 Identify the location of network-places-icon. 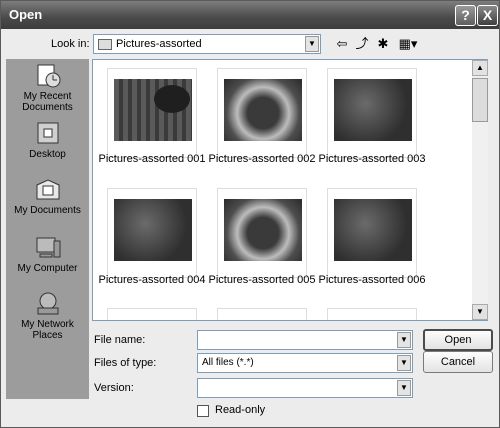
(47, 303).